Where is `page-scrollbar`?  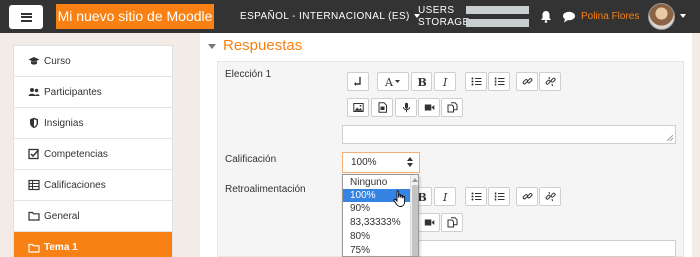
page-scrollbar is located at coordinates (695, 145).